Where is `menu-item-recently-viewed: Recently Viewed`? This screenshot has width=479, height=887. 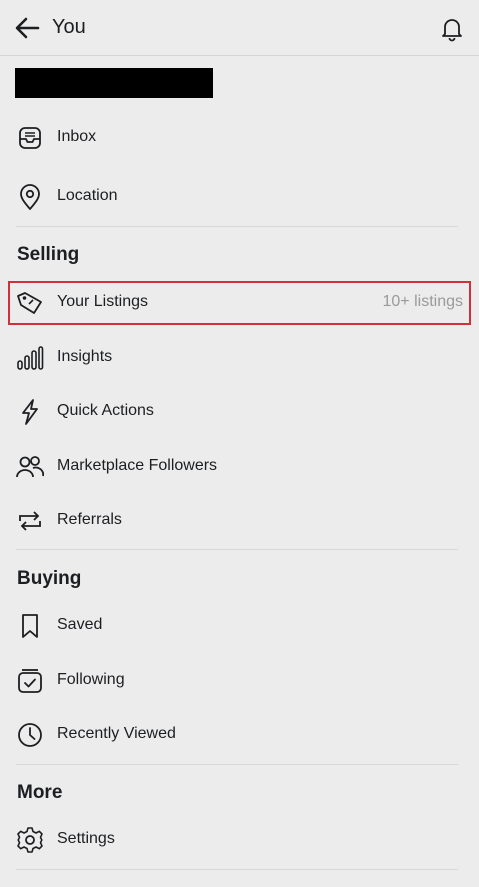 menu-item-recently-viewed: Recently Viewed is located at coordinates (239, 735).